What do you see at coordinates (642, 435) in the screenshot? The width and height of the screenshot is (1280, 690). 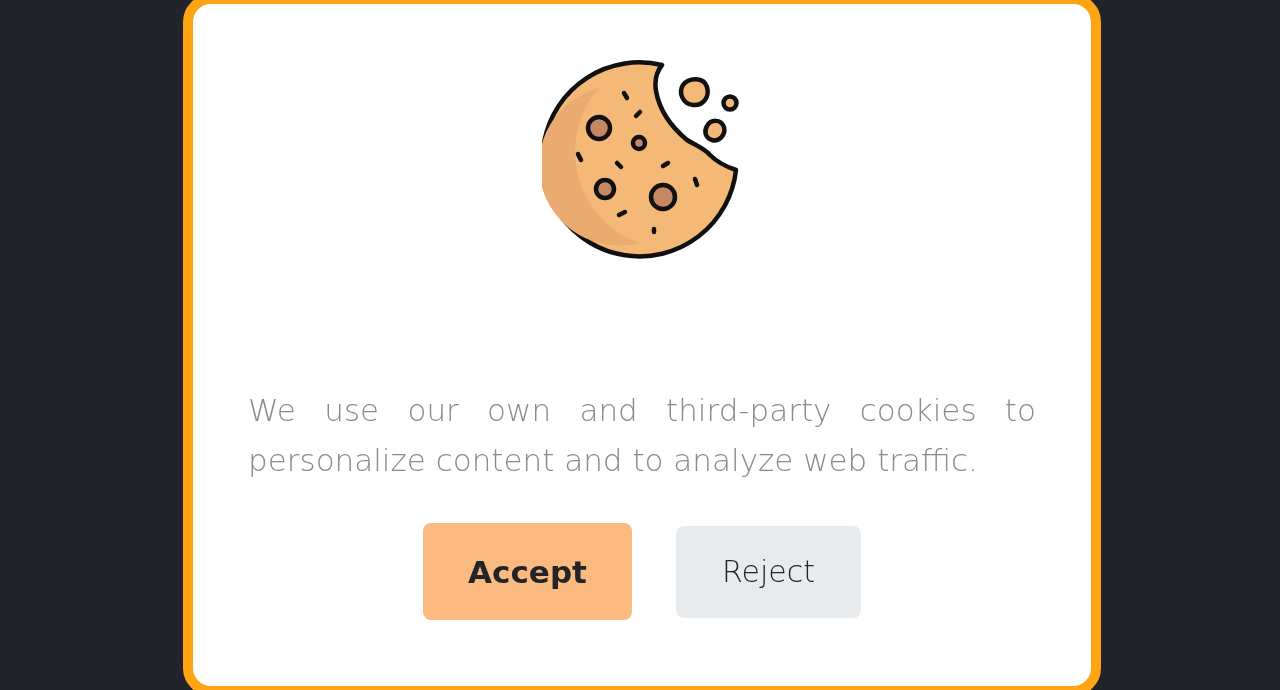 I see `consent-message: We use our own and third-party cookies to personalize content and to analyze web traffic.` at bounding box center [642, 435].